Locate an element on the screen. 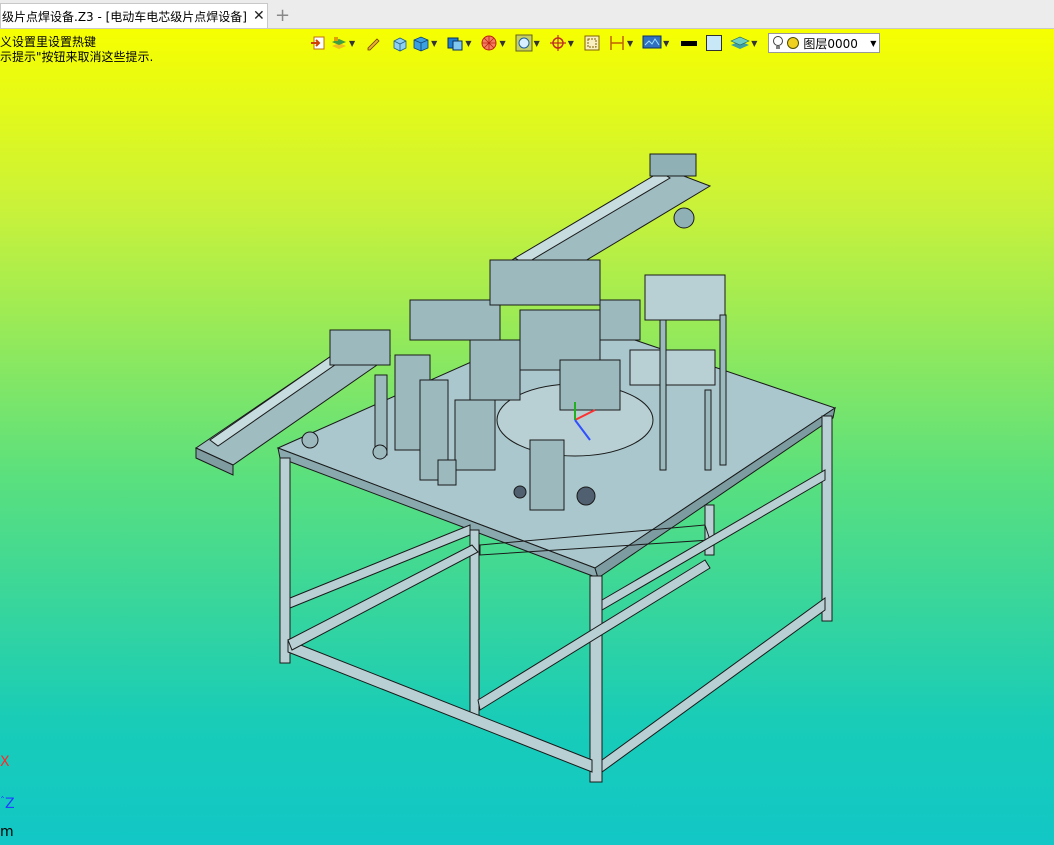  document-tab: 级片点焊设备.Z3 - [电动车电芯级片点焊设备] ✕ is located at coordinates (134, 15).